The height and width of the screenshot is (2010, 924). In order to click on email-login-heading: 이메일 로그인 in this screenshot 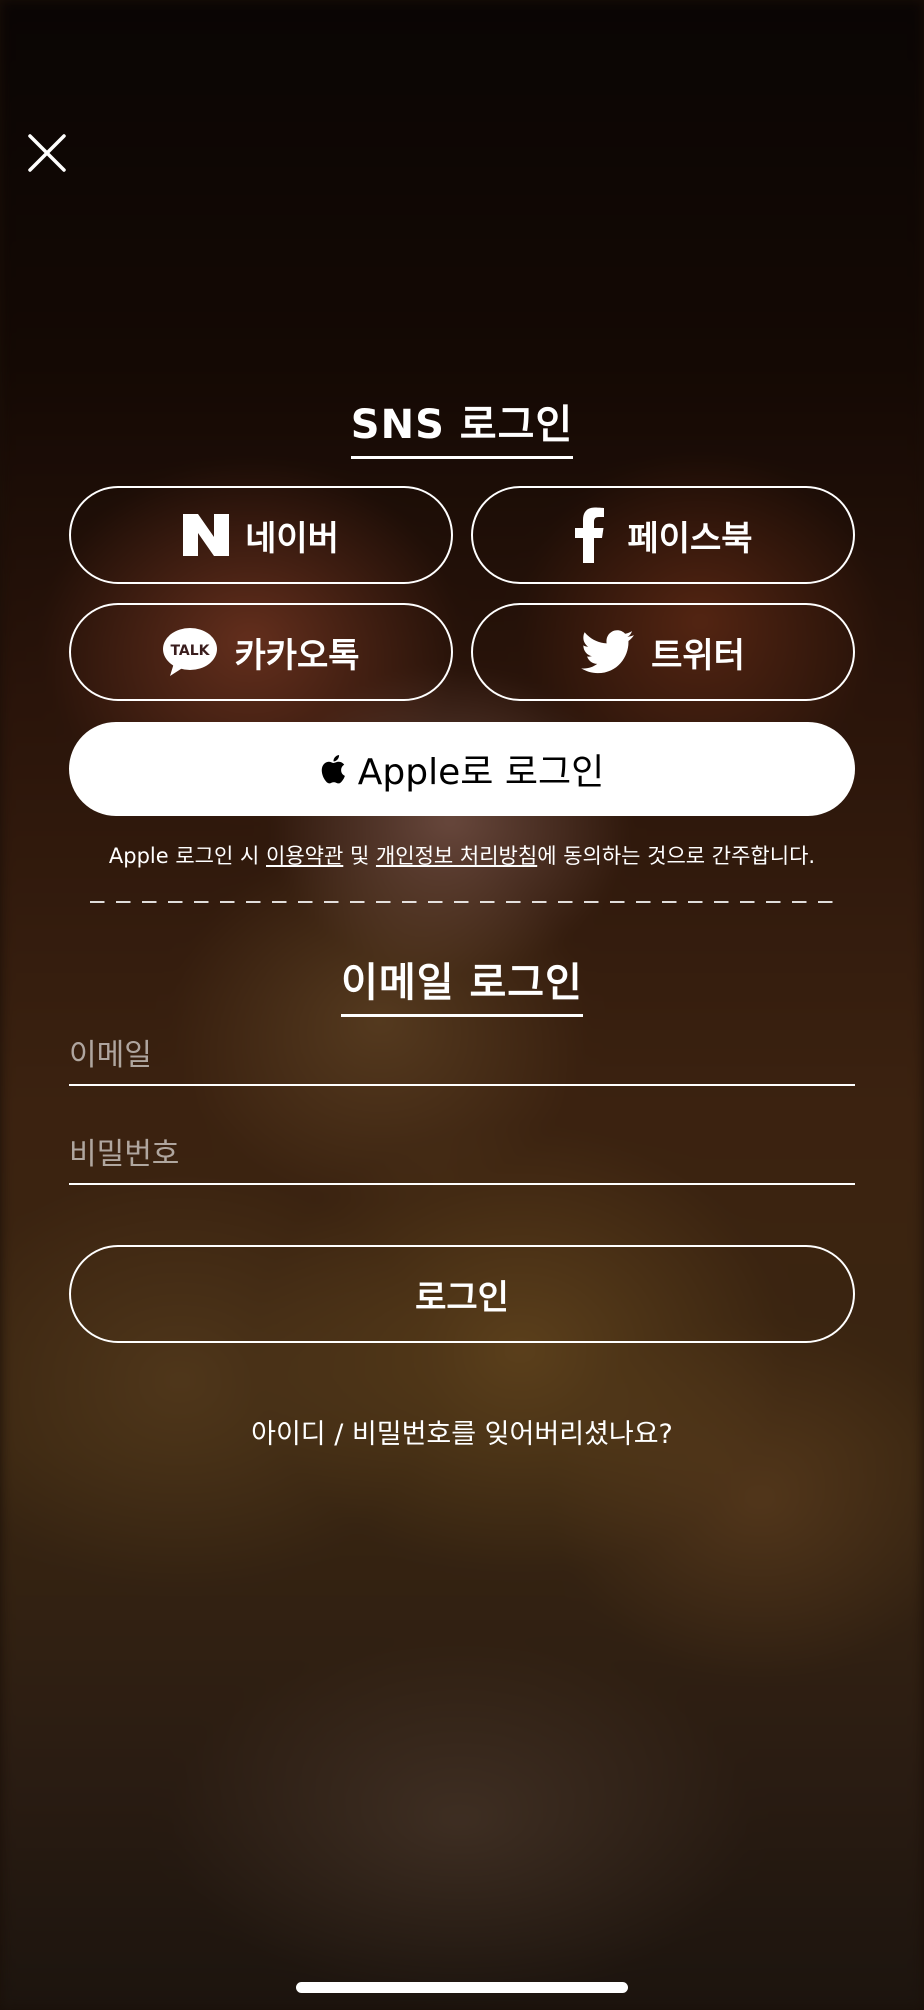, I will do `click(462, 983)`.